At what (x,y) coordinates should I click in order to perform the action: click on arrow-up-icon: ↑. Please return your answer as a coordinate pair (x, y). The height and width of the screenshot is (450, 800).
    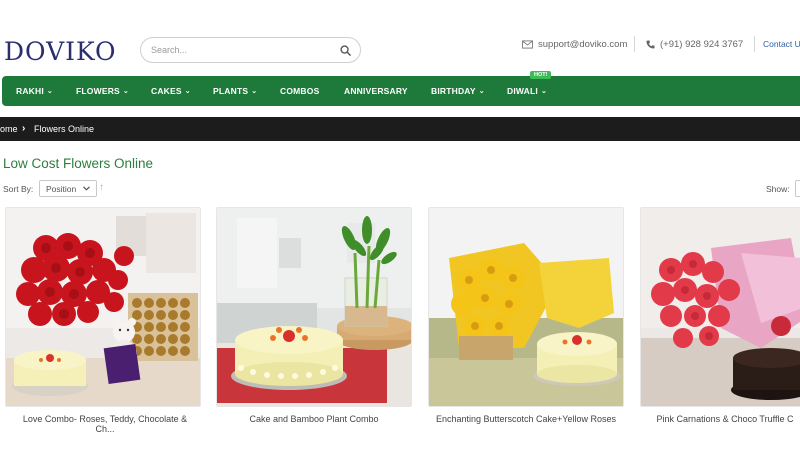
    Looking at the image, I should click on (101, 187).